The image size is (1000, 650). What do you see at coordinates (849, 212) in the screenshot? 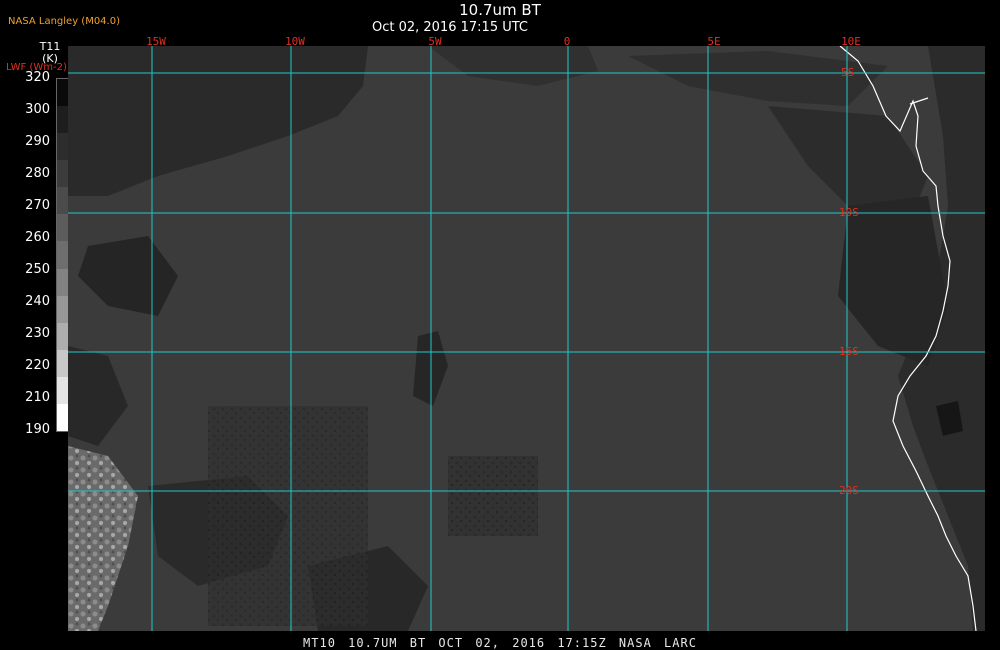
I see `lat-label-10s: 10S` at bounding box center [849, 212].